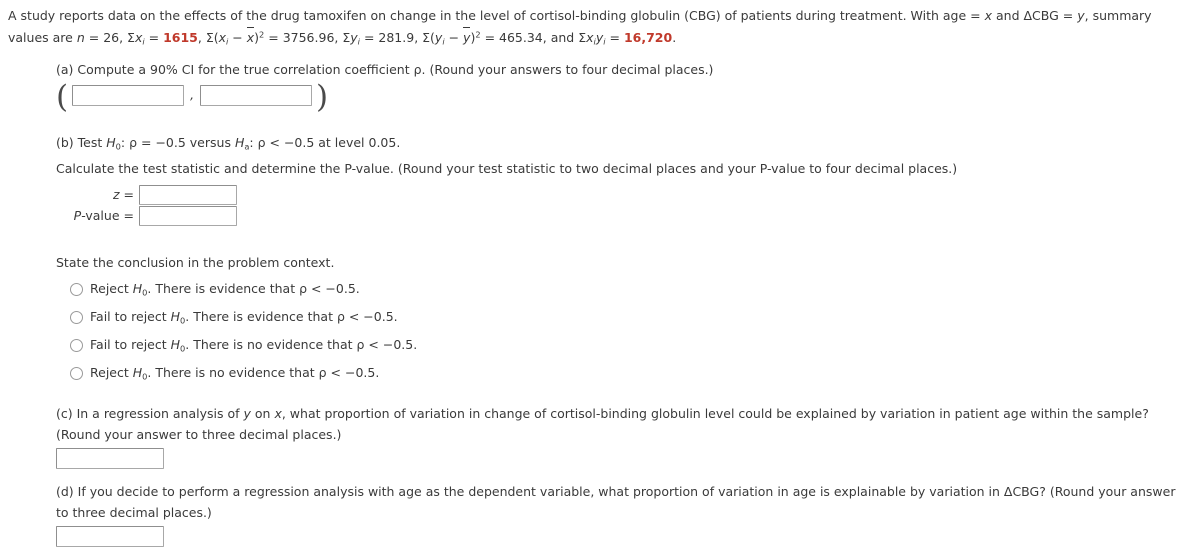 The height and width of the screenshot is (551, 1200). Describe the element at coordinates (506, 215) in the screenshot. I see `p-value-row: P-value =` at that location.